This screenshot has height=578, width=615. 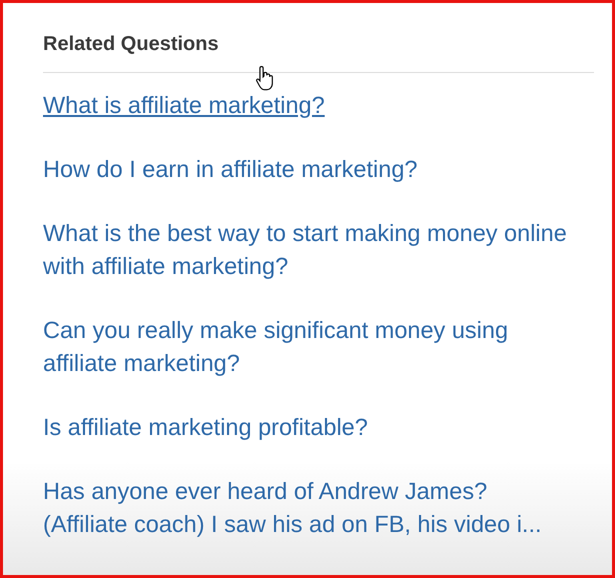 What do you see at coordinates (308, 347) in the screenshot?
I see `question-link: Can you really make significant money using affiliate marketing?` at bounding box center [308, 347].